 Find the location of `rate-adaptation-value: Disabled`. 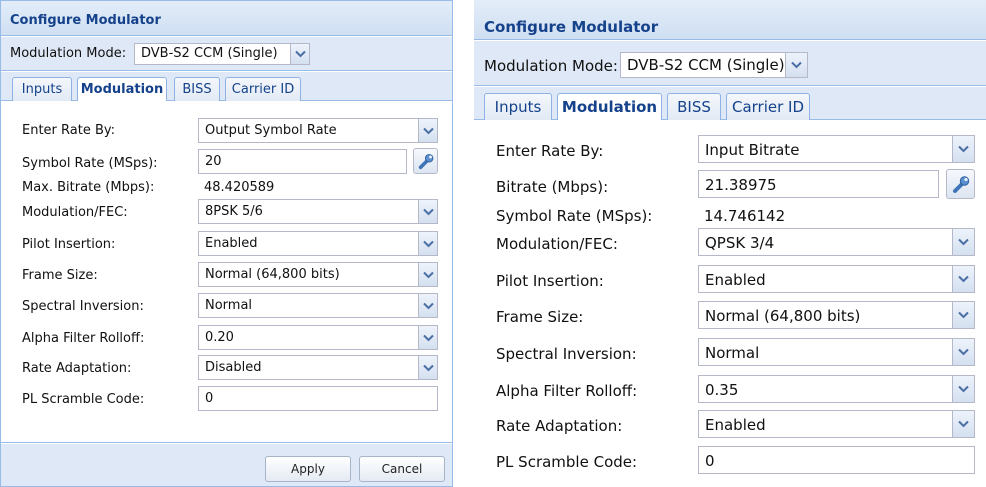

rate-adaptation-value: Disabled is located at coordinates (233, 367).